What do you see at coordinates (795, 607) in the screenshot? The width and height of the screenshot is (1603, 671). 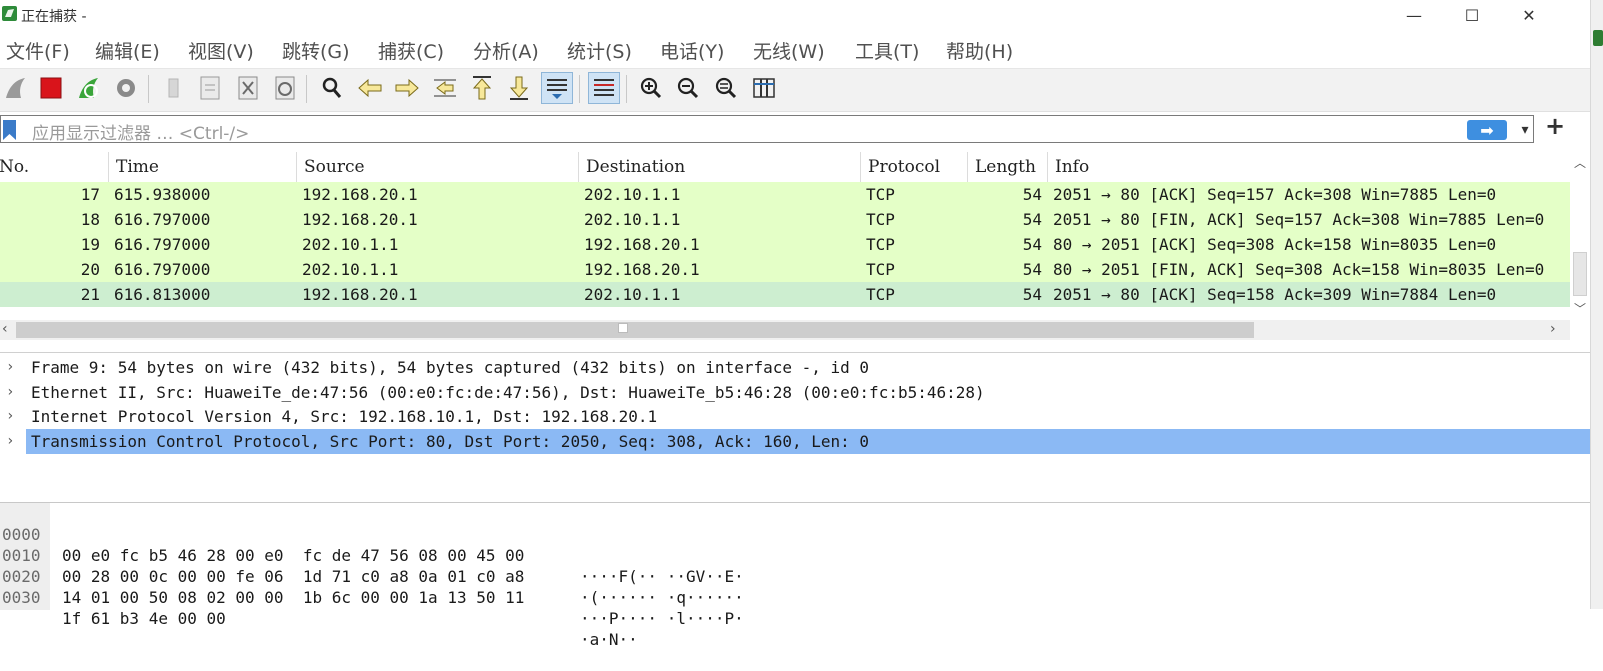 I see `bytes-row: 0030 1f 61 b3 4e 00 00 ·a·N··` at bounding box center [795, 607].